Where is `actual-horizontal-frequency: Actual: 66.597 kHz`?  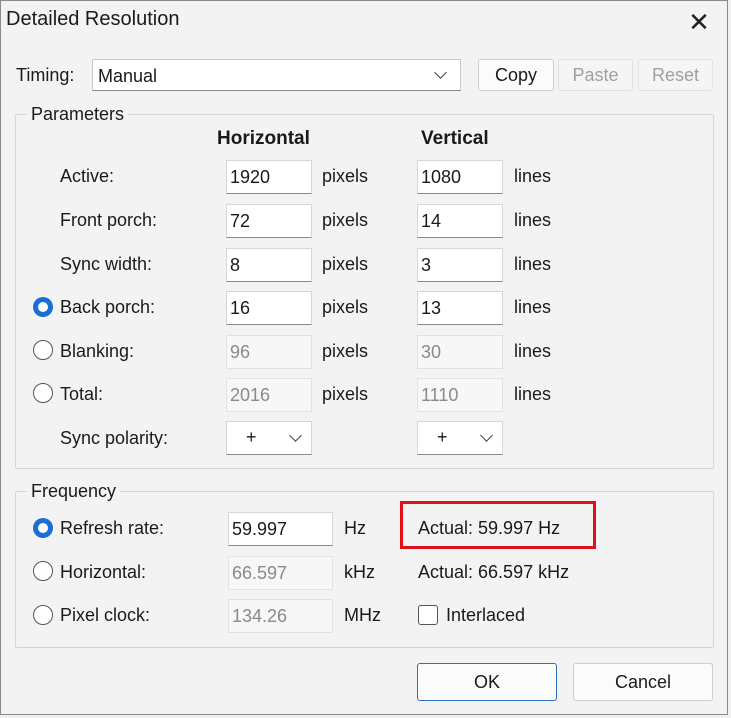 actual-horizontal-frequency: Actual: 66.597 kHz is located at coordinates (494, 572).